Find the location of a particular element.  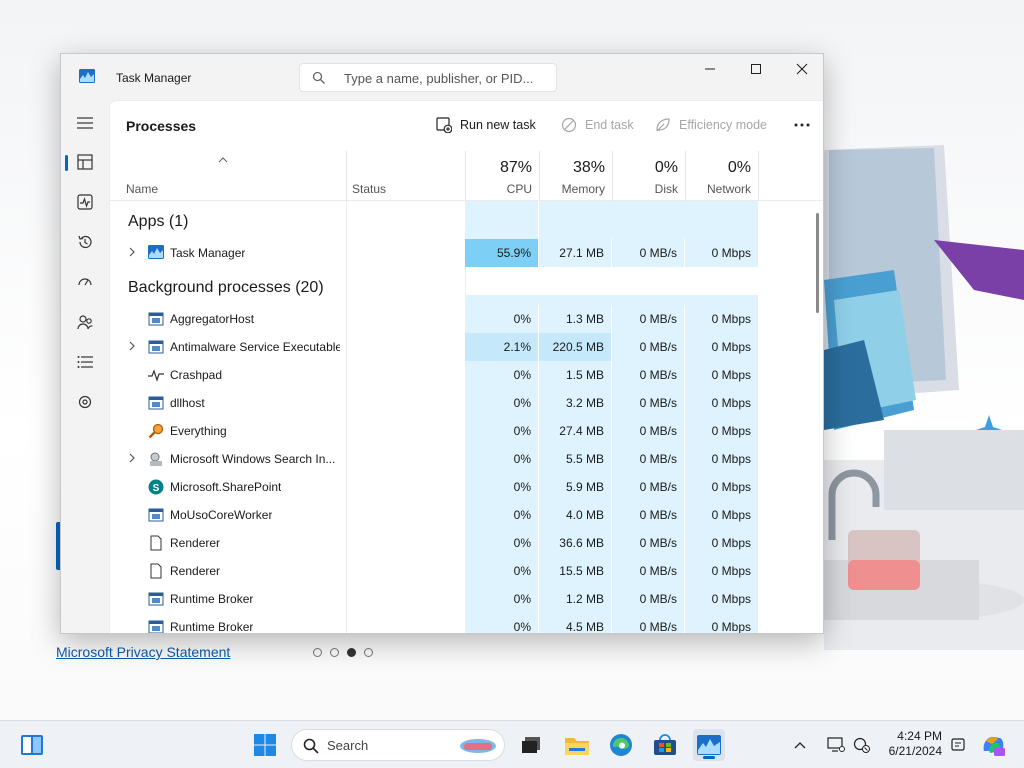

heat-band is located at coordinates (648, 220).